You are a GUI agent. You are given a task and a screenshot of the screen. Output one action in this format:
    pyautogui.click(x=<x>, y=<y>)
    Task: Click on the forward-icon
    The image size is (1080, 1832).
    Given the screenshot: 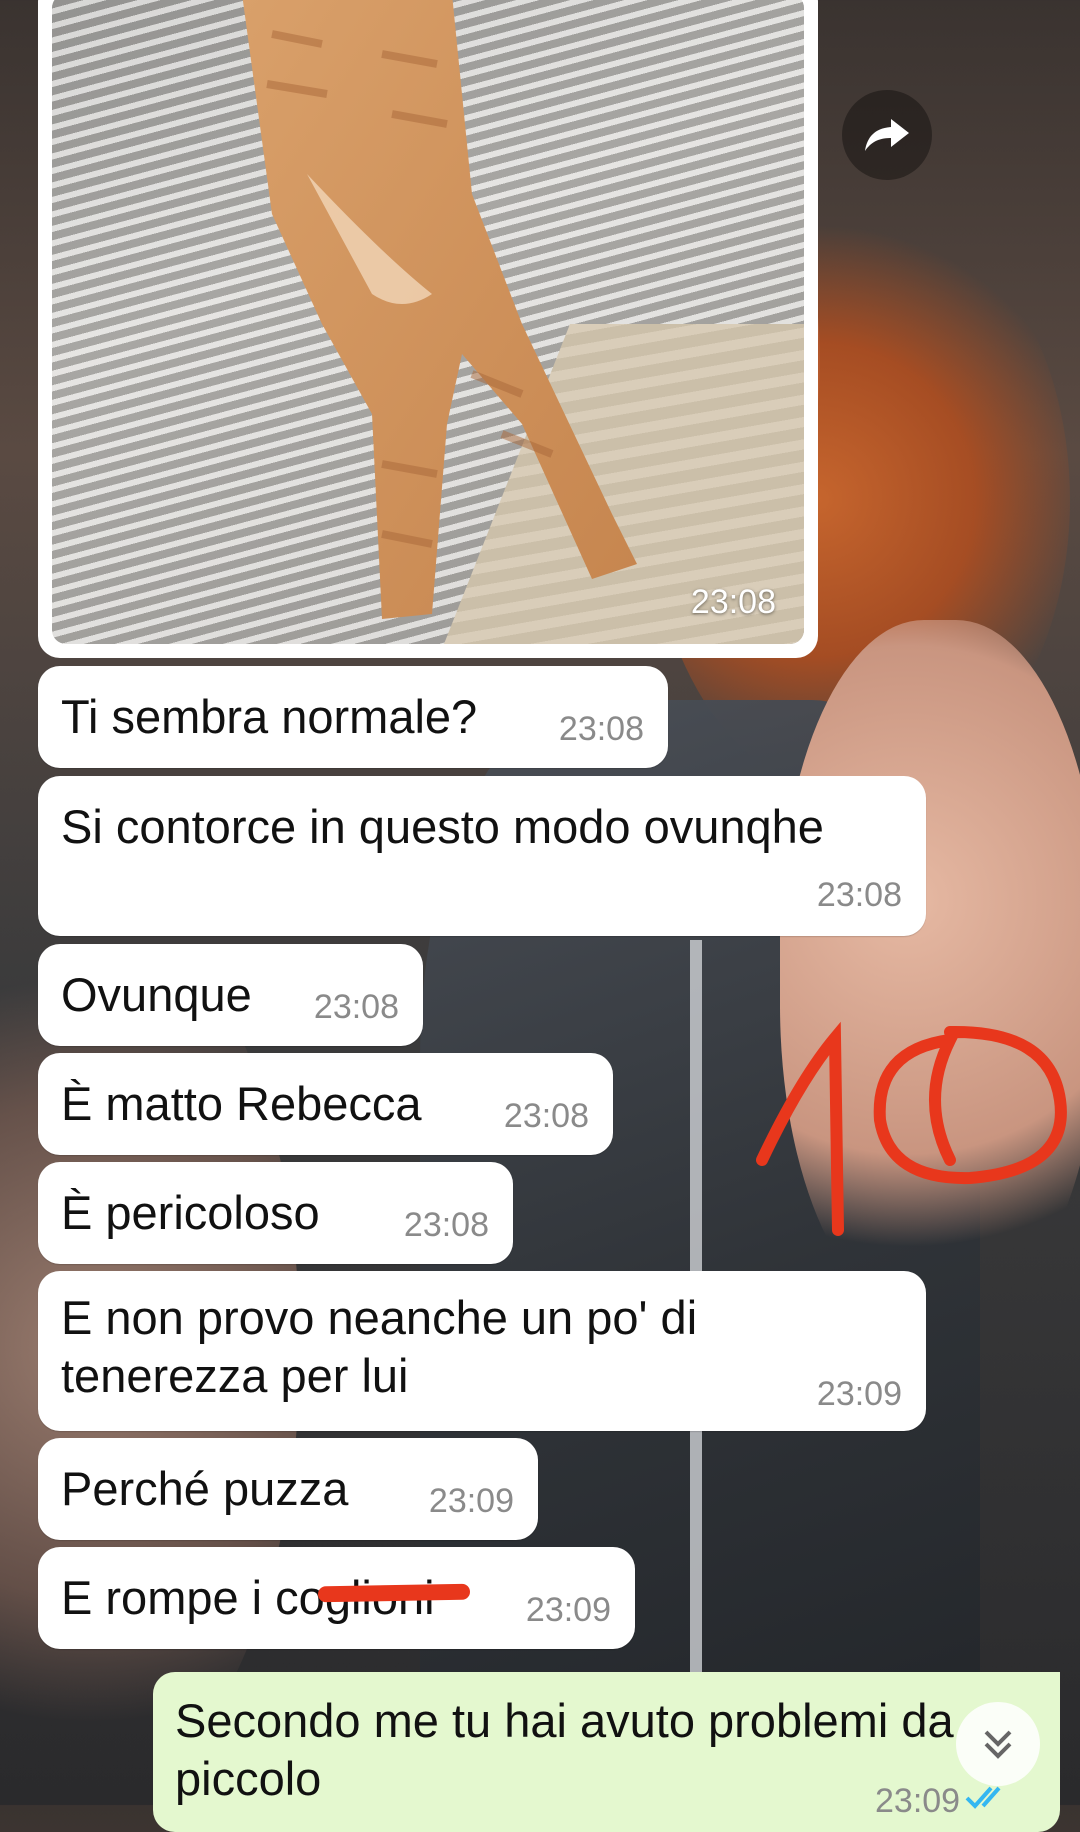 What is the action you would take?
    pyautogui.click(x=887, y=135)
    